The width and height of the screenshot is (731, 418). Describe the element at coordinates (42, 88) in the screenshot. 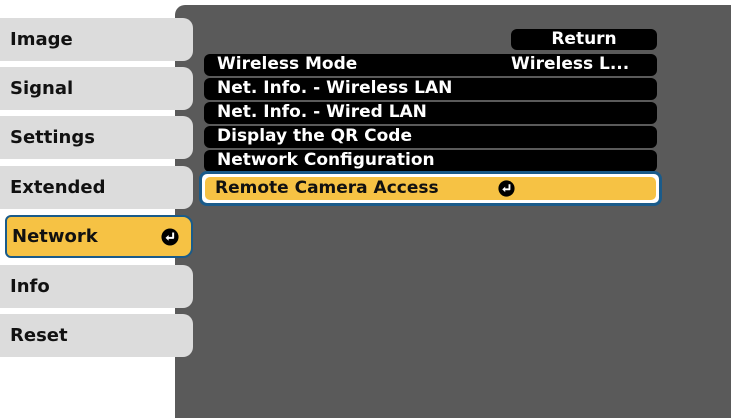

I see `sidebar-item-label: Signal` at that location.